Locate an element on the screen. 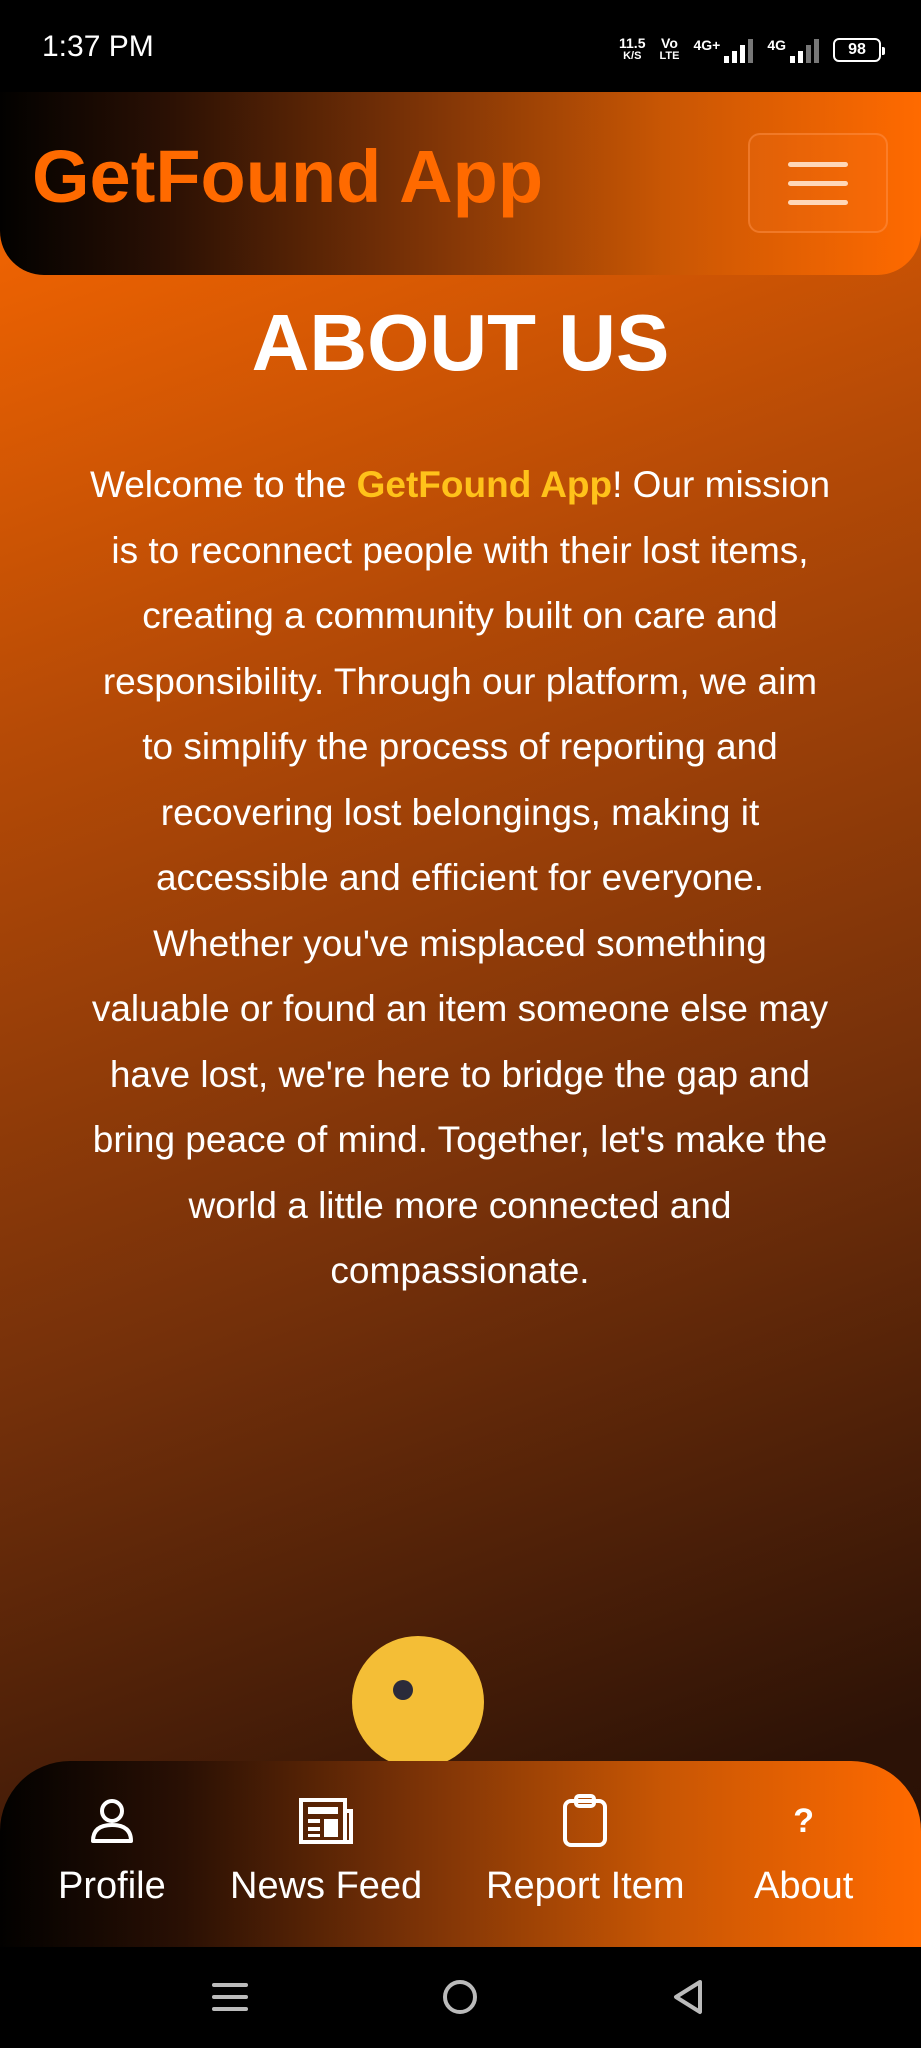 This screenshot has height=2048, width=921. nav-news-feed: News Feed is located at coordinates (326, 1849).